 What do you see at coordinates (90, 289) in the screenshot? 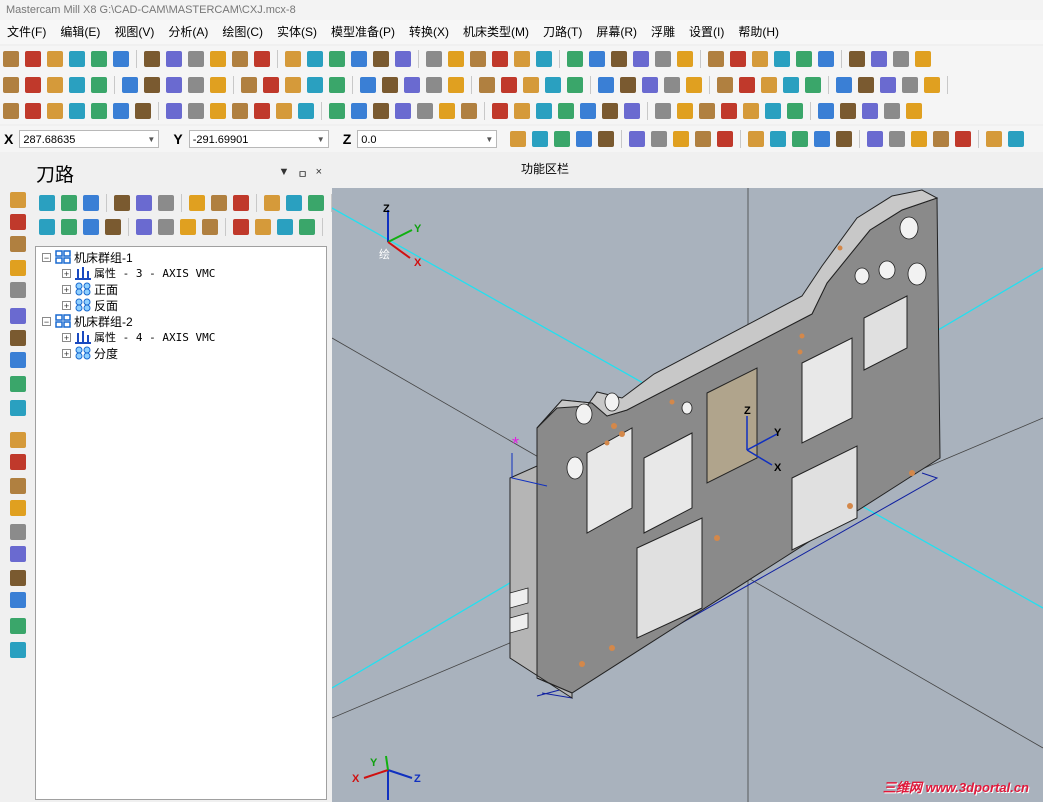
I see `tree-item-front: + 正面` at bounding box center [90, 289].